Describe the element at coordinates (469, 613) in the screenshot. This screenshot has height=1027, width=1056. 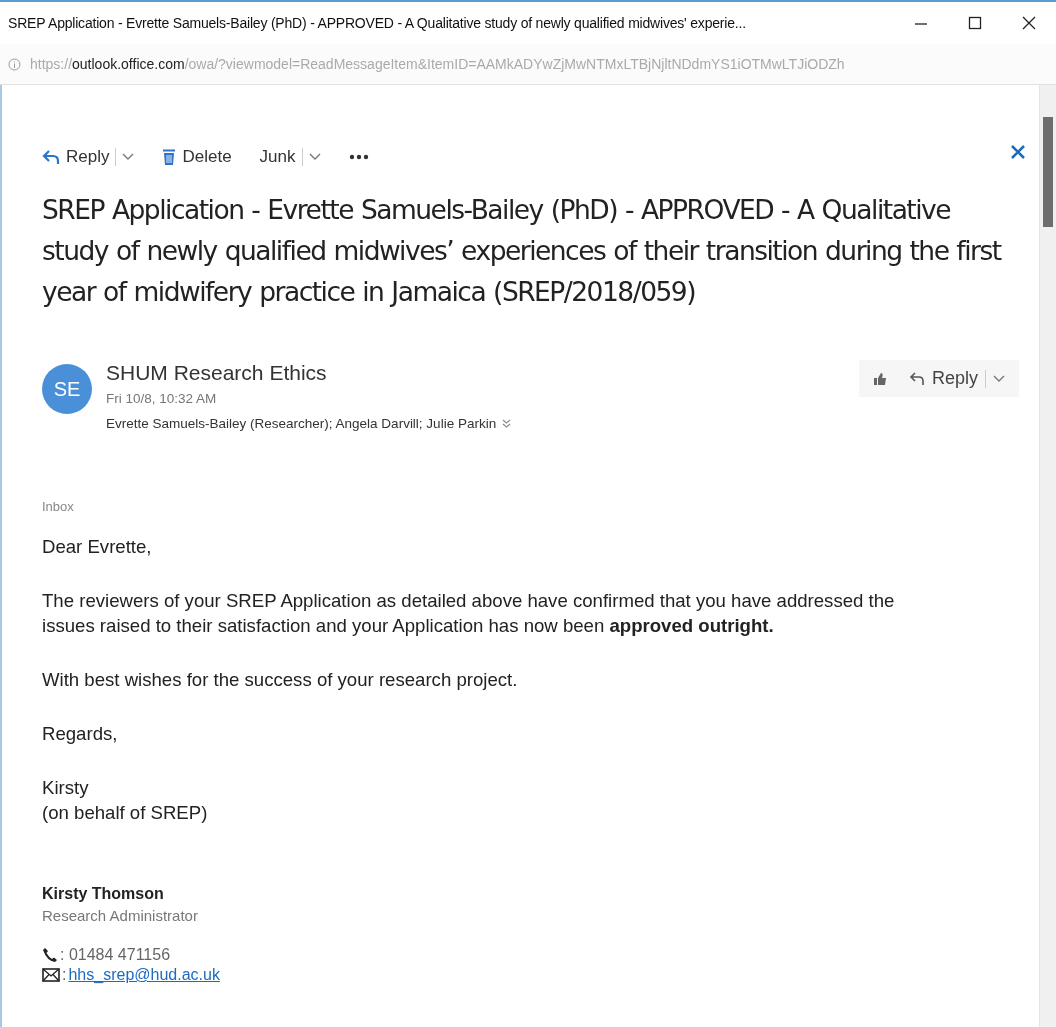
I see `body-paragraph: The reviewers of your SREP Application as detailed above have confirmed that you have addressed the issues raised to their satisfaction and your Application has now been approved outright.` at that location.